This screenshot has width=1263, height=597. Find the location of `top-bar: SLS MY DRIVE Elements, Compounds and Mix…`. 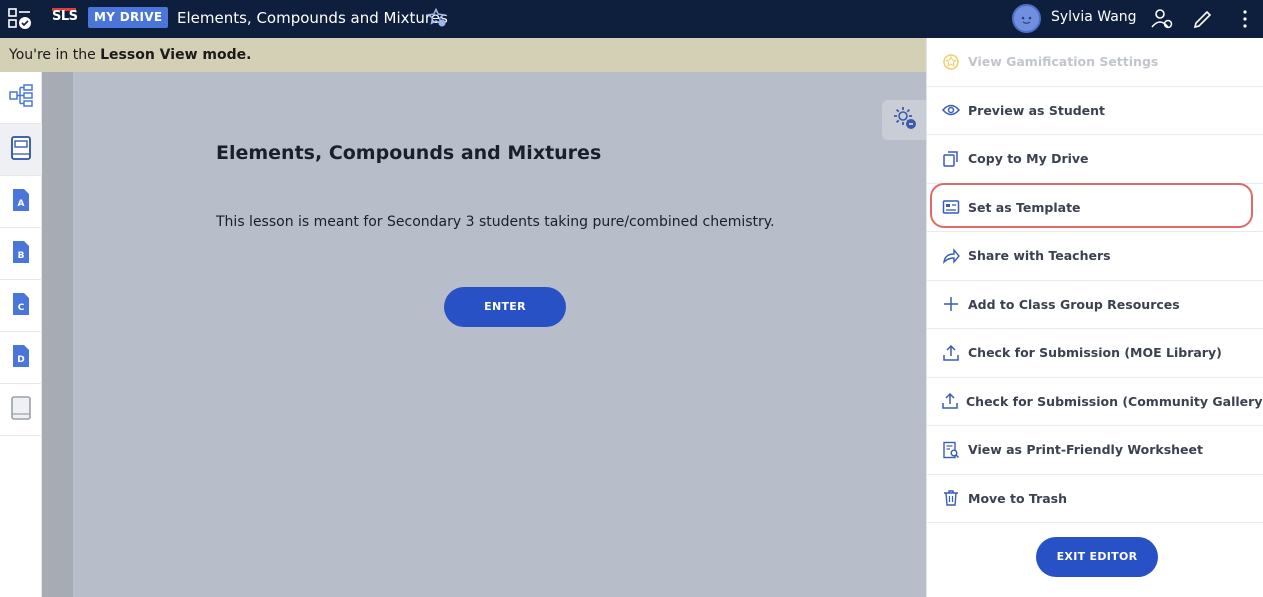

top-bar: SLS MY DRIVE Elements, Compounds and Mix… is located at coordinates (631, 19).